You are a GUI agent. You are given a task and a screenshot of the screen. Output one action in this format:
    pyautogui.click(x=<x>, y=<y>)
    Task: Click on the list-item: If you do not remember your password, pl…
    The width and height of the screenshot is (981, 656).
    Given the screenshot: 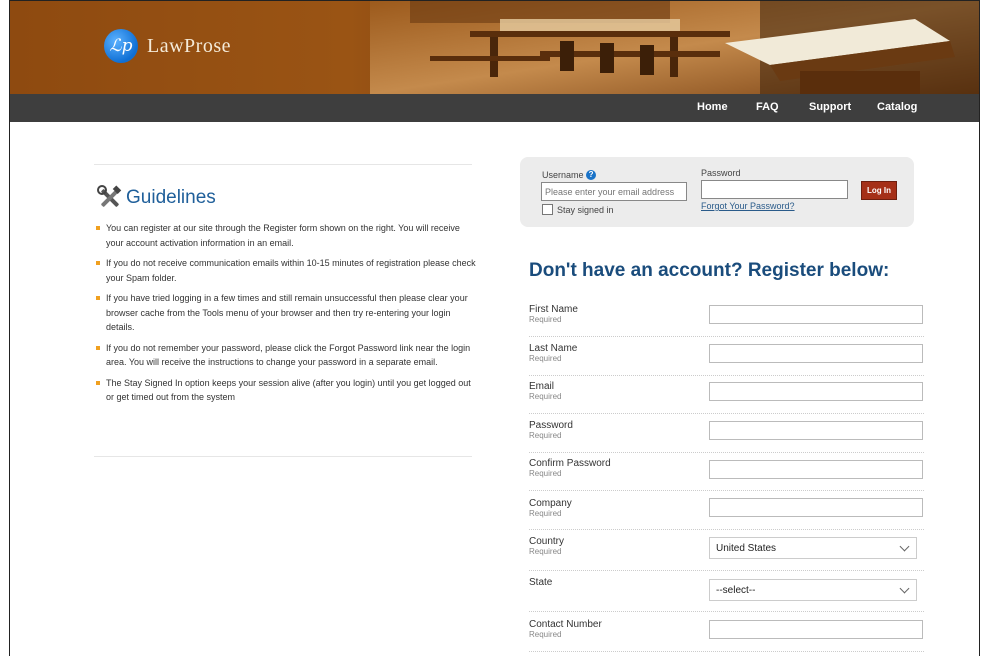 What is the action you would take?
    pyautogui.click(x=287, y=355)
    